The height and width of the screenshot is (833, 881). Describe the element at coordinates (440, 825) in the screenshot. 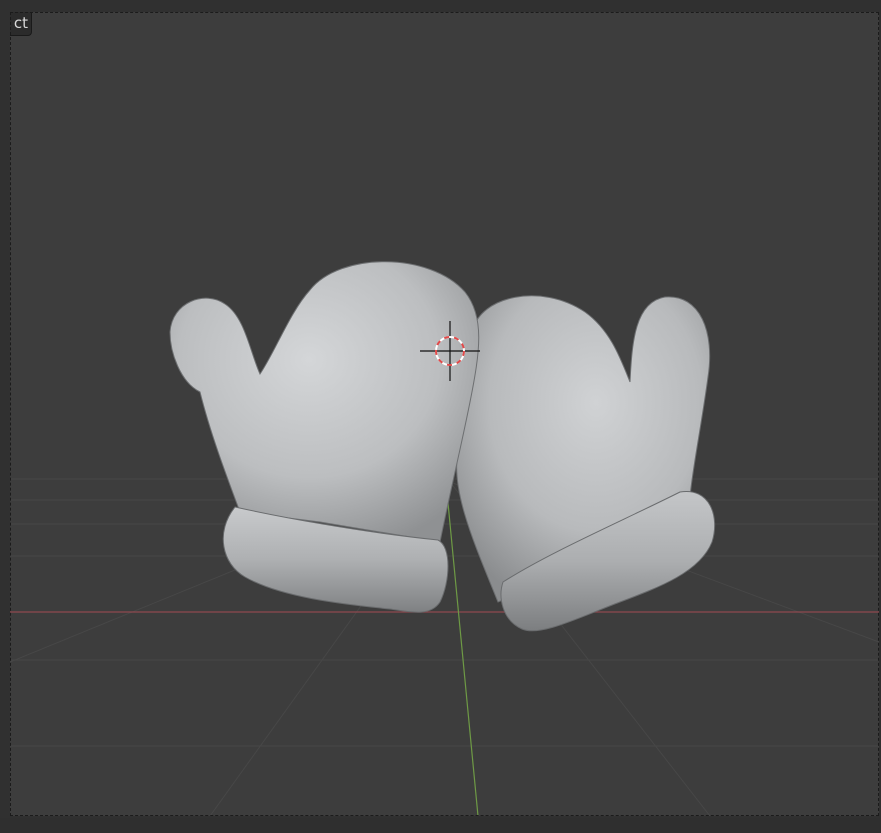

I see `status-strip` at that location.